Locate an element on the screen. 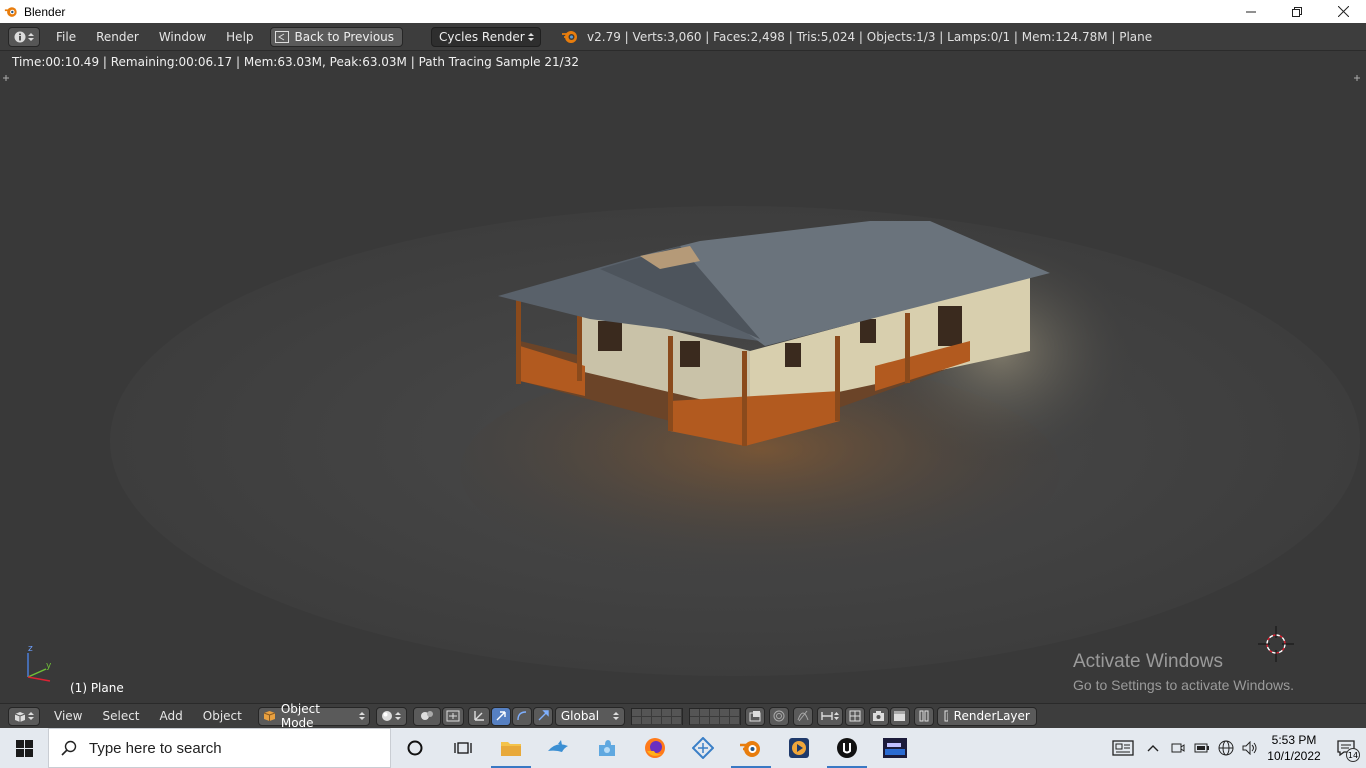 This screenshot has width=1366, height=768. layers-lock-icon is located at coordinates (755, 716).